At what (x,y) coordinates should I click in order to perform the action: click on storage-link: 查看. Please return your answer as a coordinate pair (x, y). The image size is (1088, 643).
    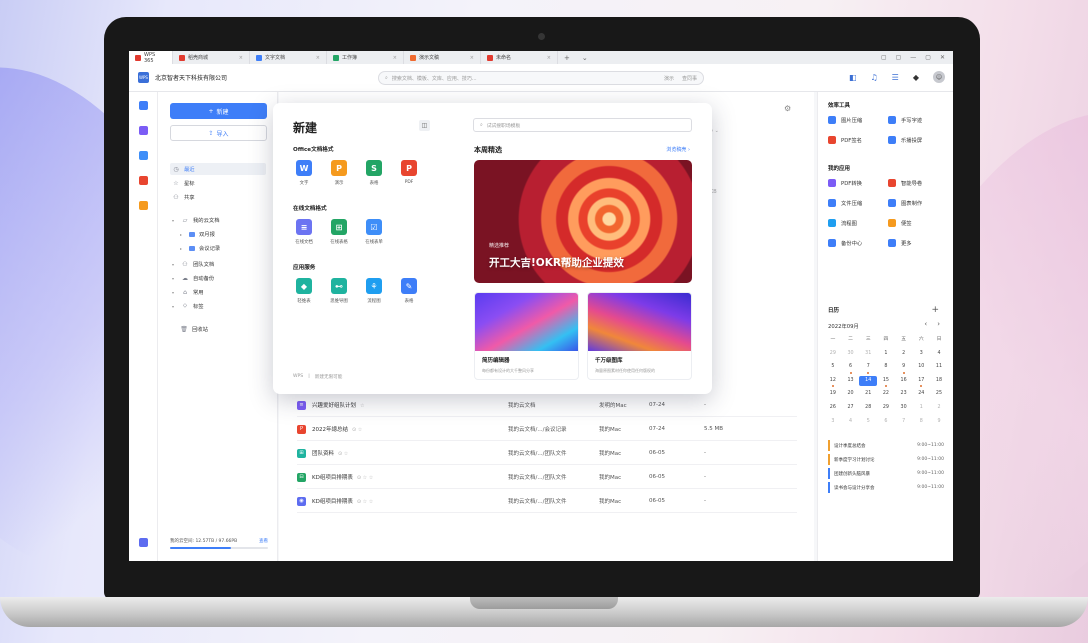
    Looking at the image, I should click on (263, 541).